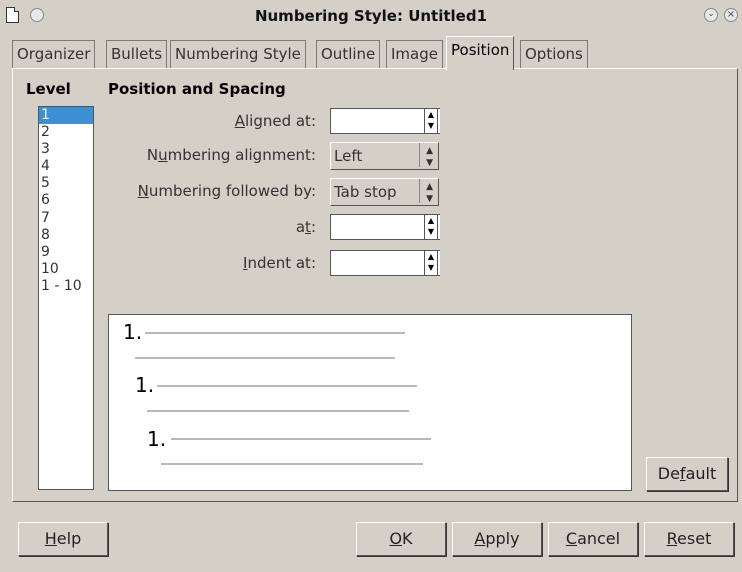 The image size is (742, 572). What do you see at coordinates (401, 539) in the screenshot?
I see `ok-button: OK` at bounding box center [401, 539].